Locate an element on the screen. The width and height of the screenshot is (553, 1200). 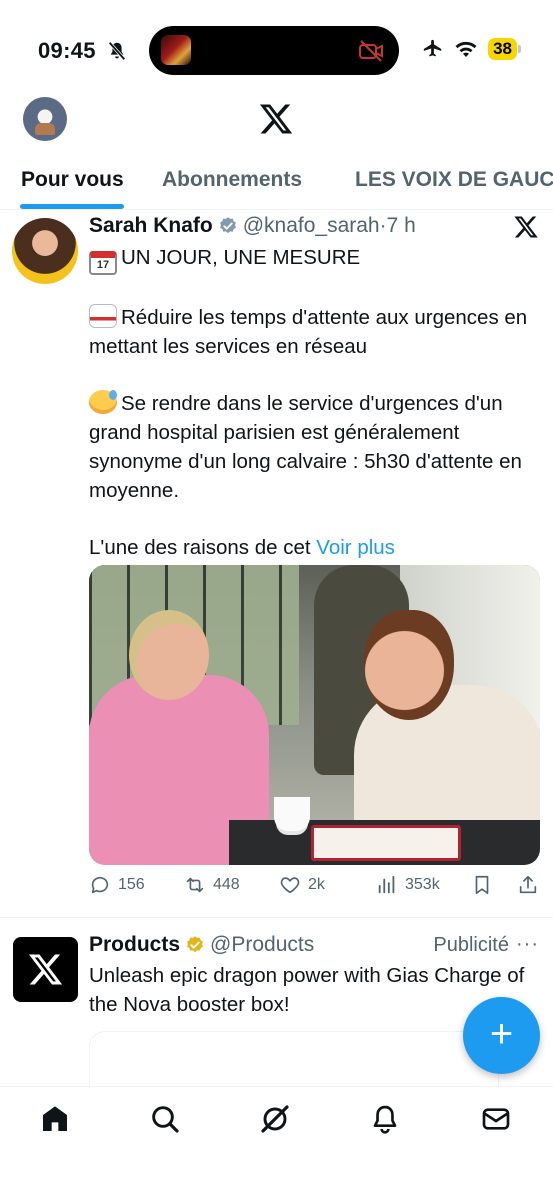
like-count: 2k is located at coordinates (316, 884).